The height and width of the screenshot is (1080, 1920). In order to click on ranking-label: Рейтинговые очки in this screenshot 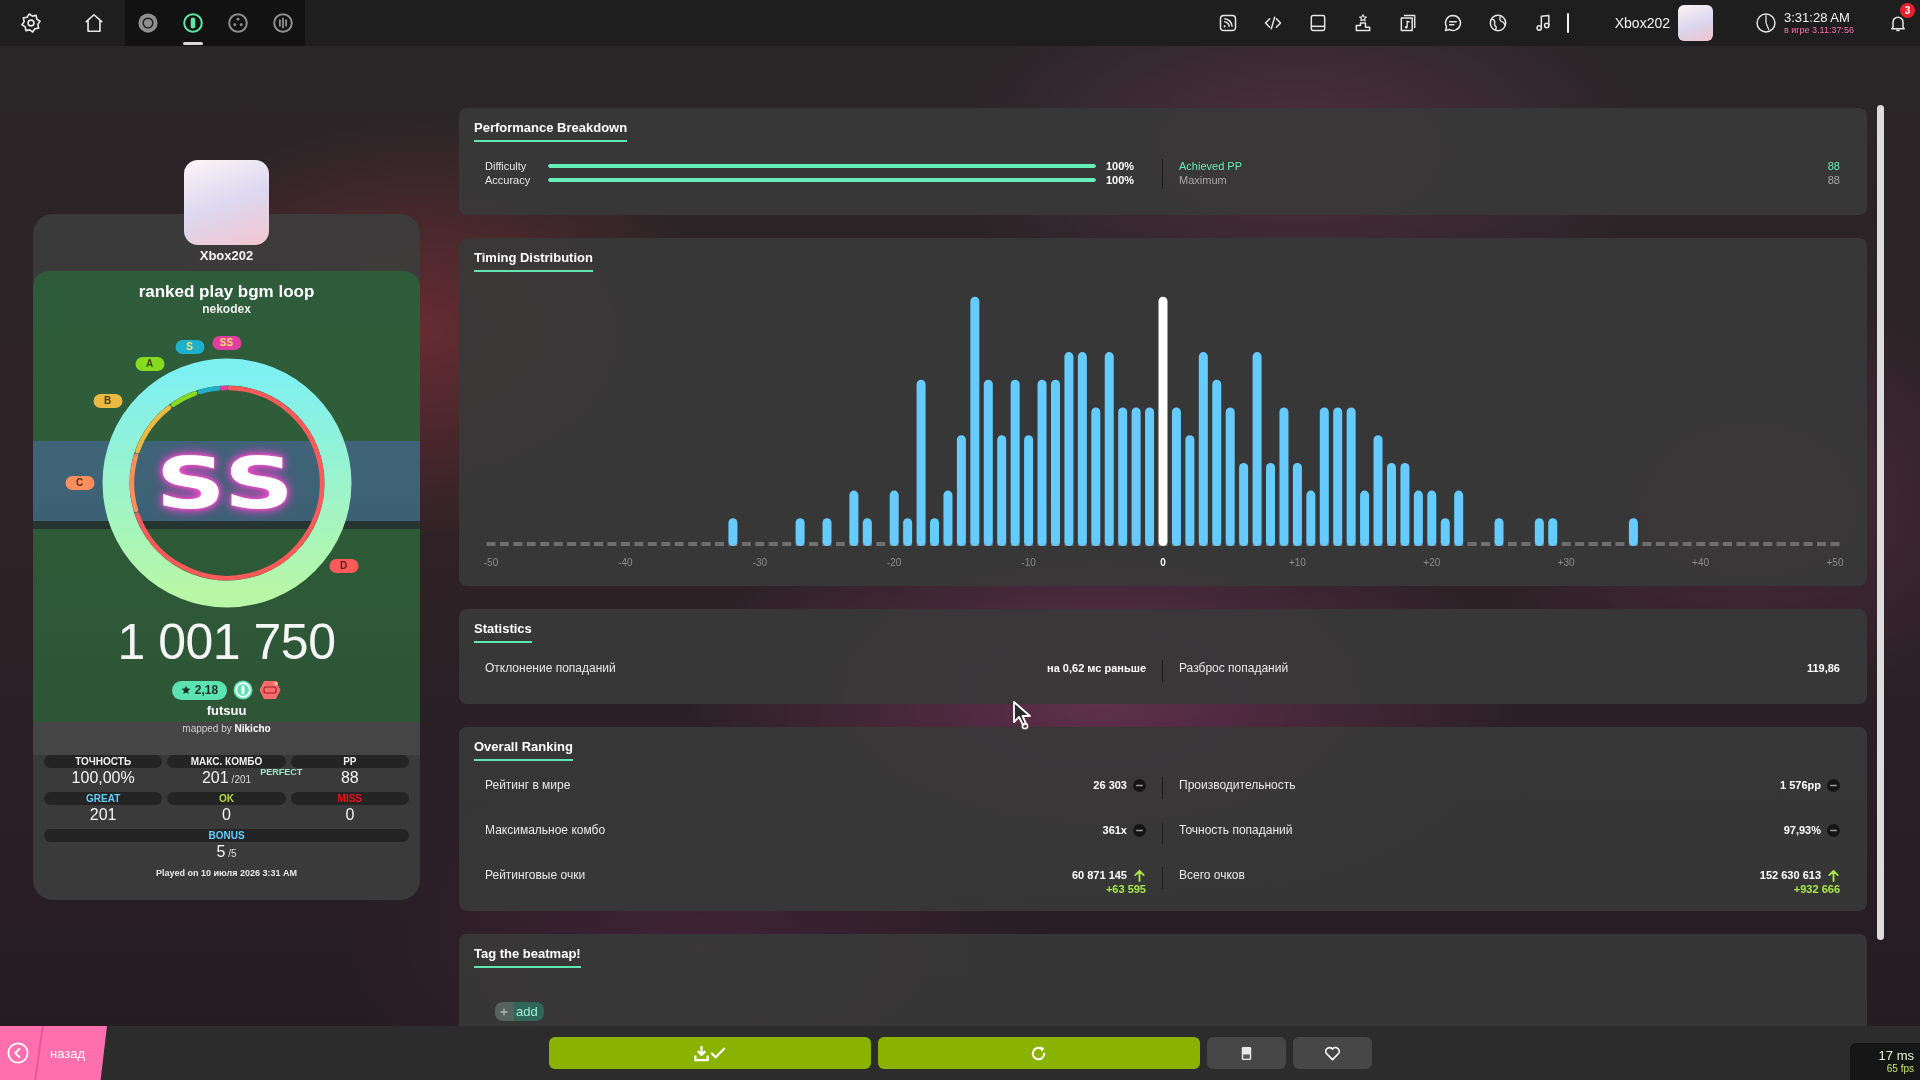, I will do `click(535, 875)`.